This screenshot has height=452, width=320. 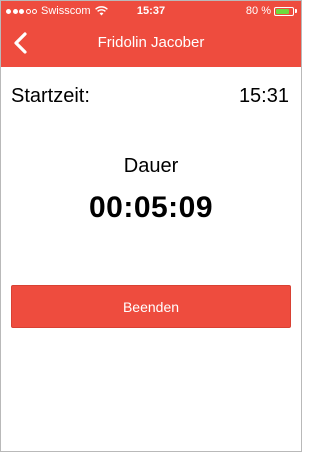 I want to click on nav-bar: Fridolin Jacober, so click(x=151, y=44).